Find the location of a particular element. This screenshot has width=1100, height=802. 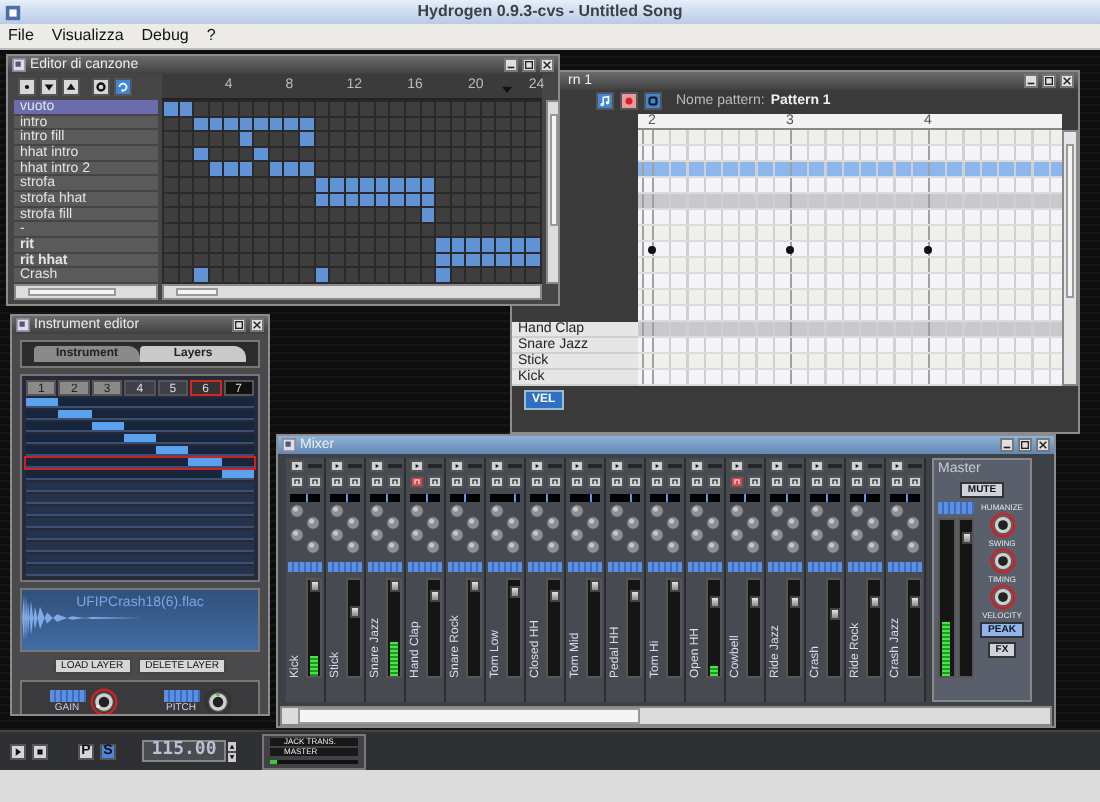

note-button is located at coordinates (605, 101).